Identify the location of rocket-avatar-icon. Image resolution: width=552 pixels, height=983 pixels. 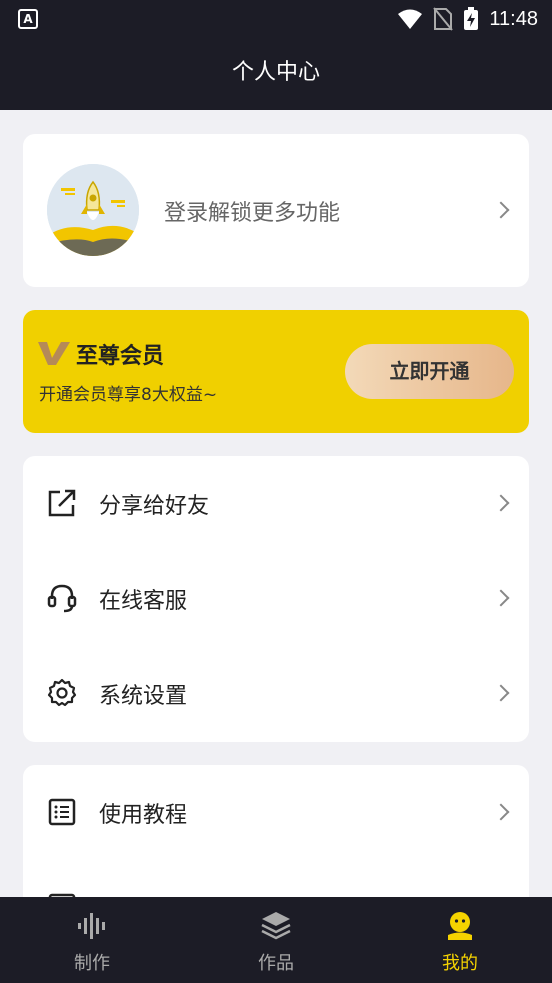
(93, 210).